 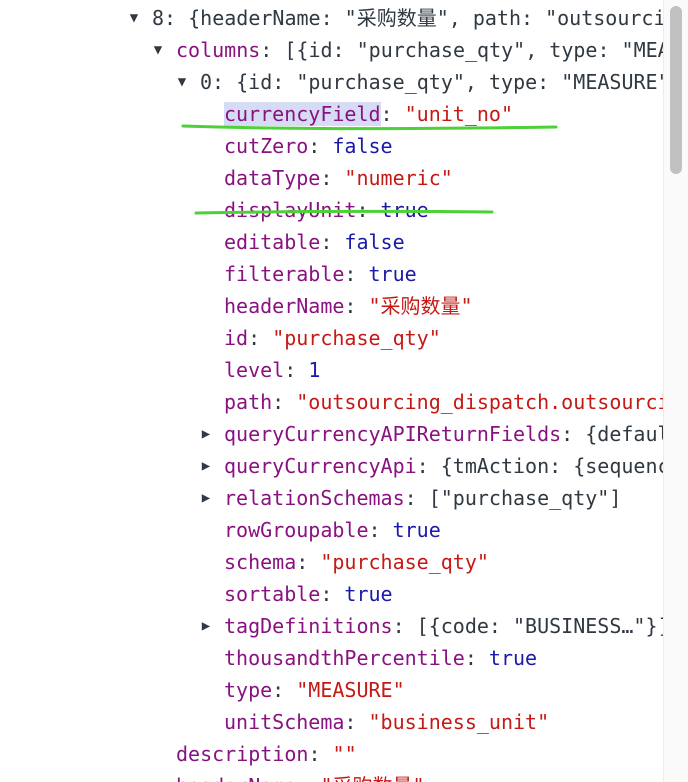 I want to click on tree-row: ▶ tagDefinitions: [{code: "BUSINESS…"}], so click(x=332, y=626).